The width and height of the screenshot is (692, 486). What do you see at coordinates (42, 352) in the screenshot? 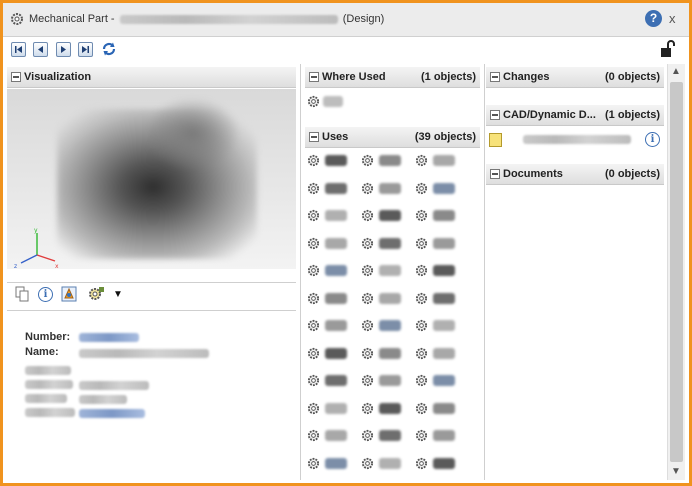
I see `name-label: Name:` at bounding box center [42, 352].